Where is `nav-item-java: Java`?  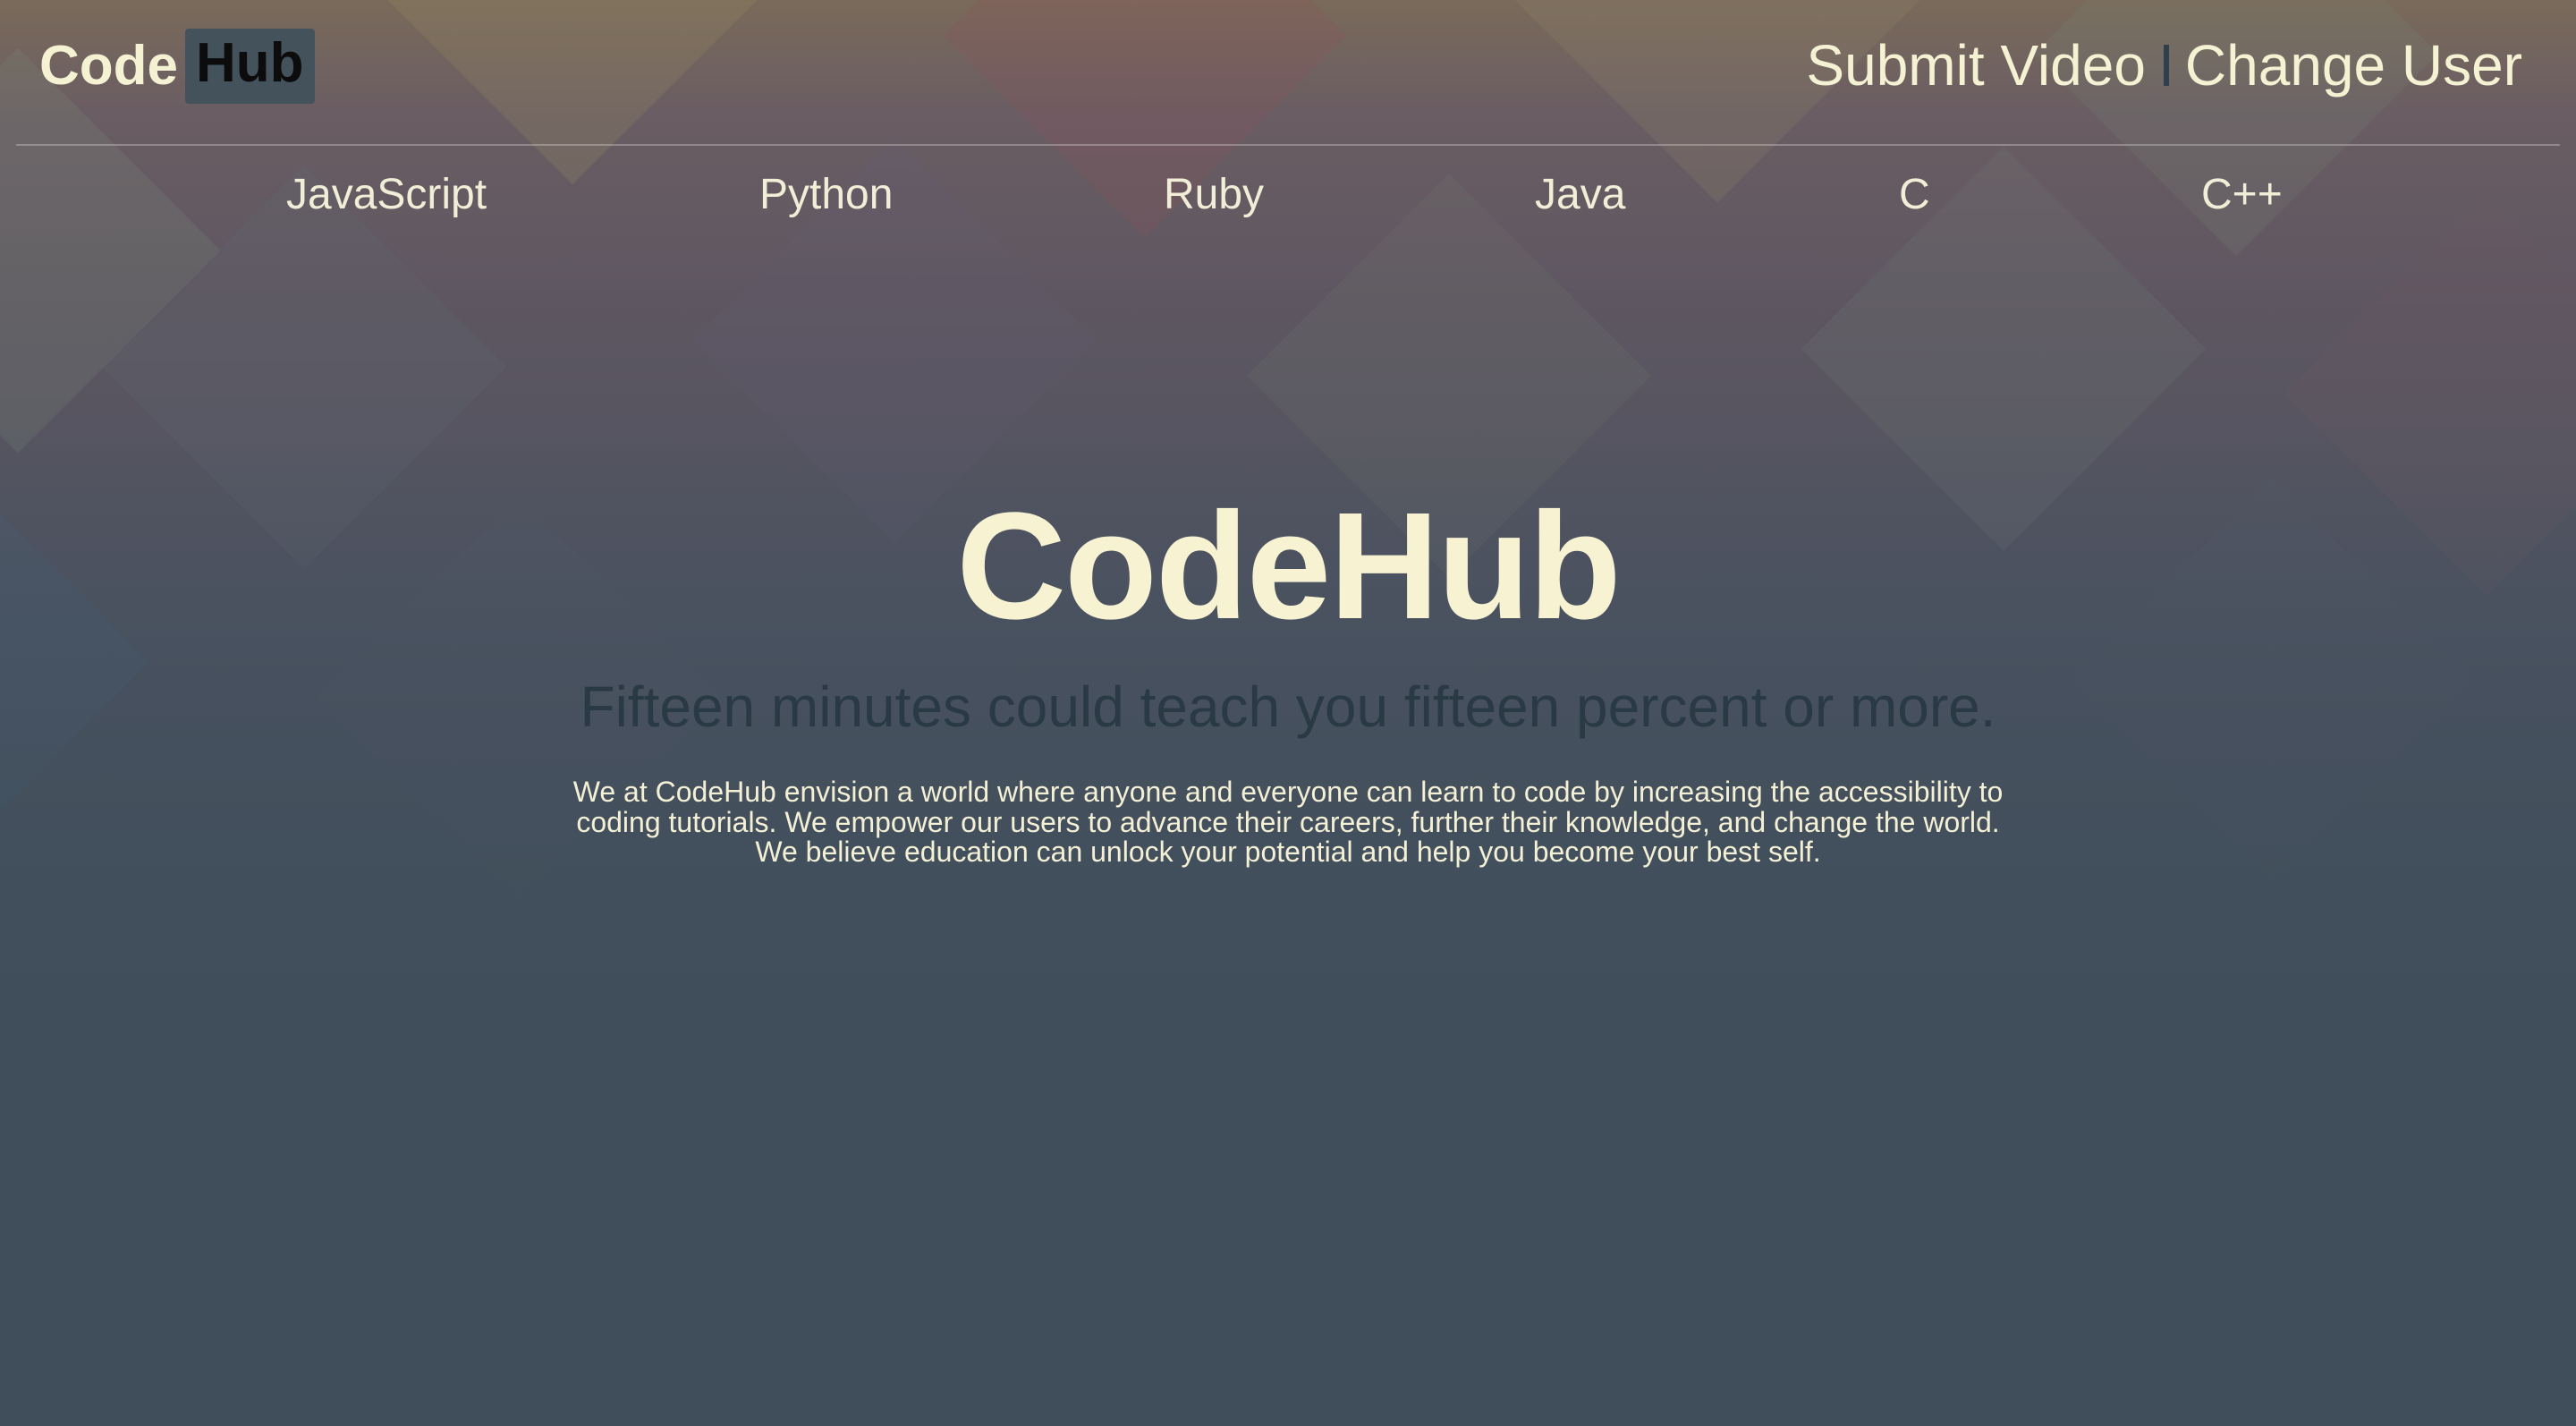 nav-item-java: Java is located at coordinates (1580, 195).